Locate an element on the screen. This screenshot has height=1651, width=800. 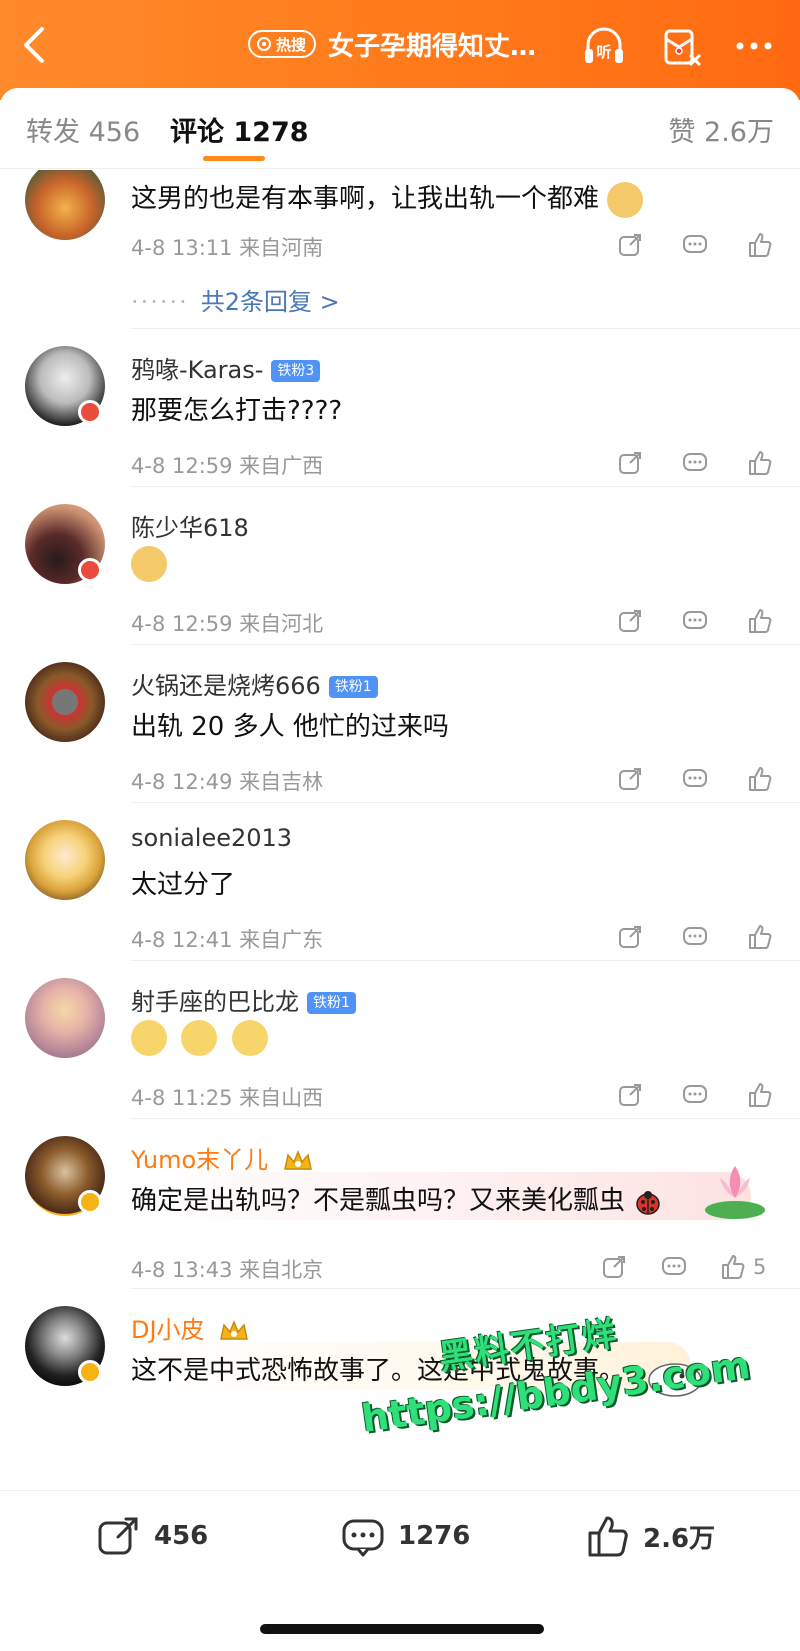
comment-content: 出轨 20 多人 他忙的过来吗 is located at coordinates (290, 727).